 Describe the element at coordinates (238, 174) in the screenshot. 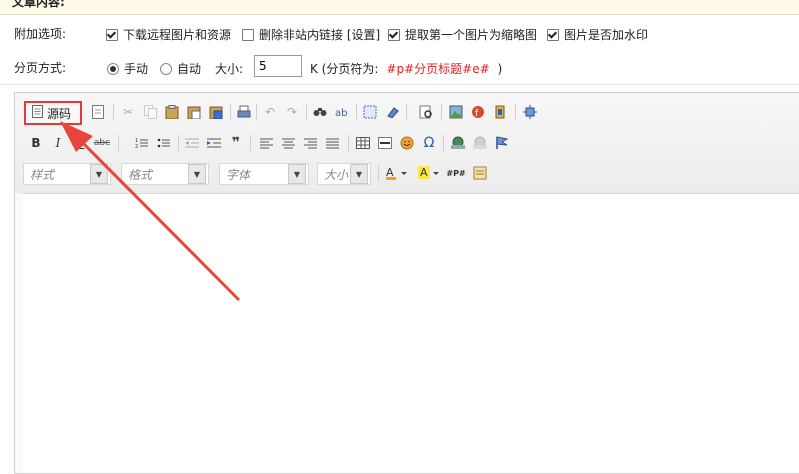

I see `font-select-value: 字体` at that location.